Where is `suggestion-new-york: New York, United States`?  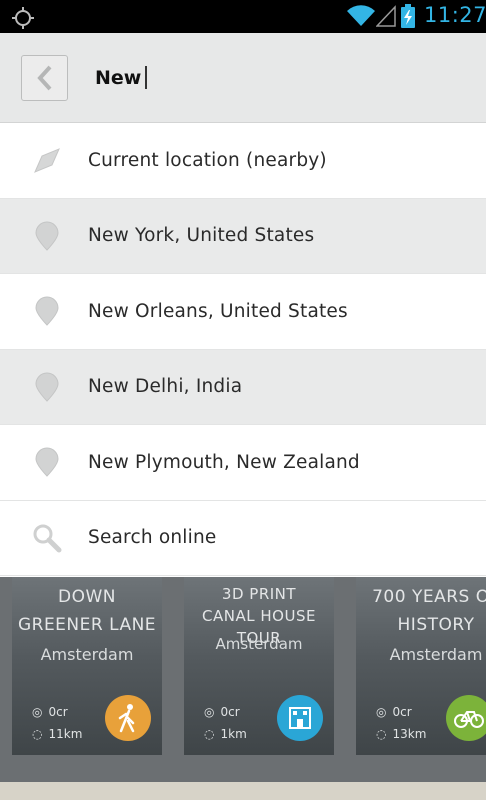
suggestion-new-york: New York, United States is located at coordinates (243, 236).